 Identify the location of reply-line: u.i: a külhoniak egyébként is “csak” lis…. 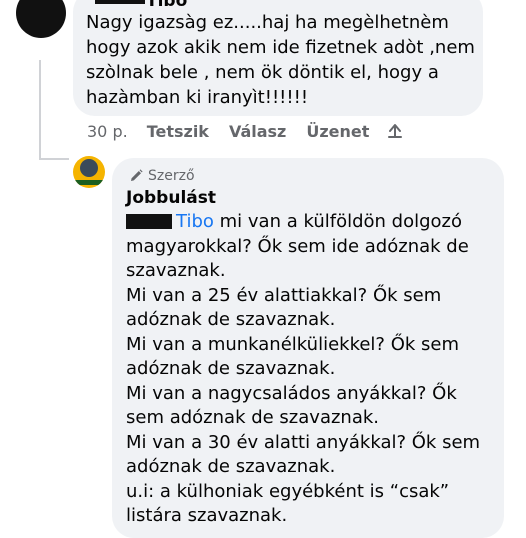
(288, 503).